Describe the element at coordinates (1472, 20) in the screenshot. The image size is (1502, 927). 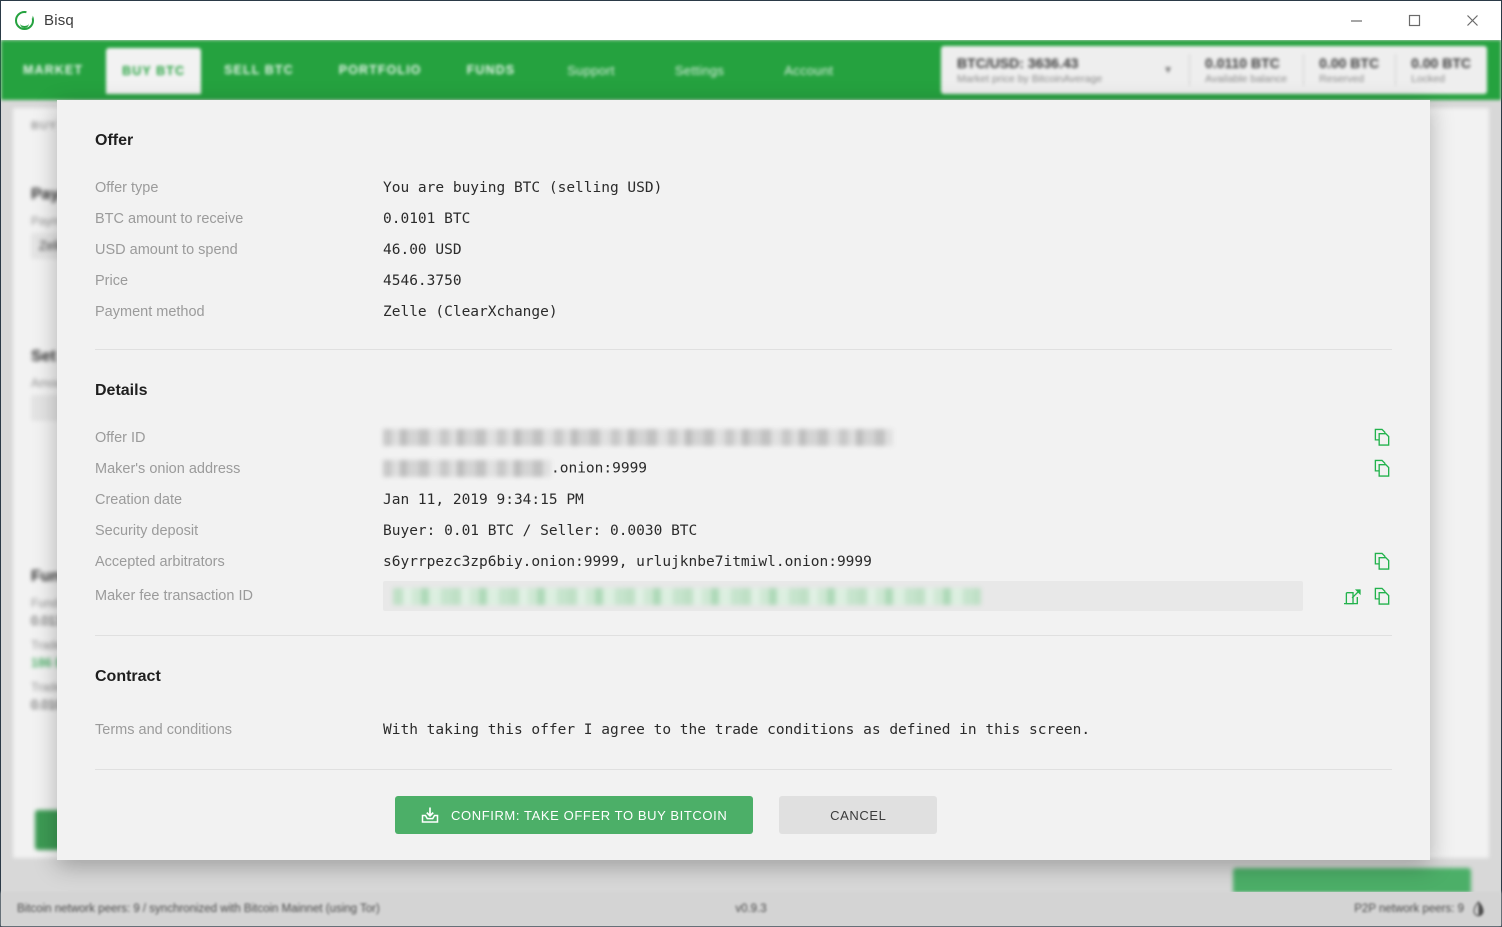
I see `close-button` at that location.